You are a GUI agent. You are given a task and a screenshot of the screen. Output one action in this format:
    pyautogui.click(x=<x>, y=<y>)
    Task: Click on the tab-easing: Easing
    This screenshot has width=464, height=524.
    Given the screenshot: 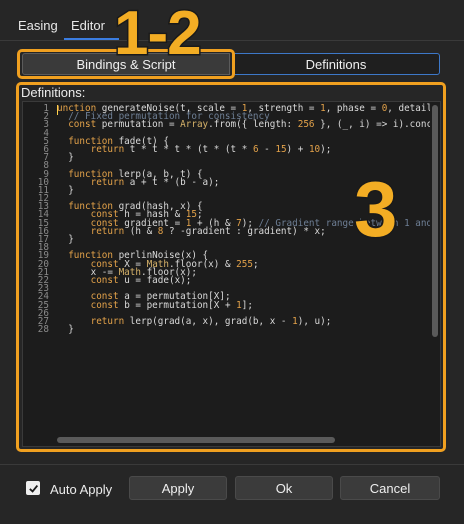 What is the action you would take?
    pyautogui.click(x=38, y=25)
    